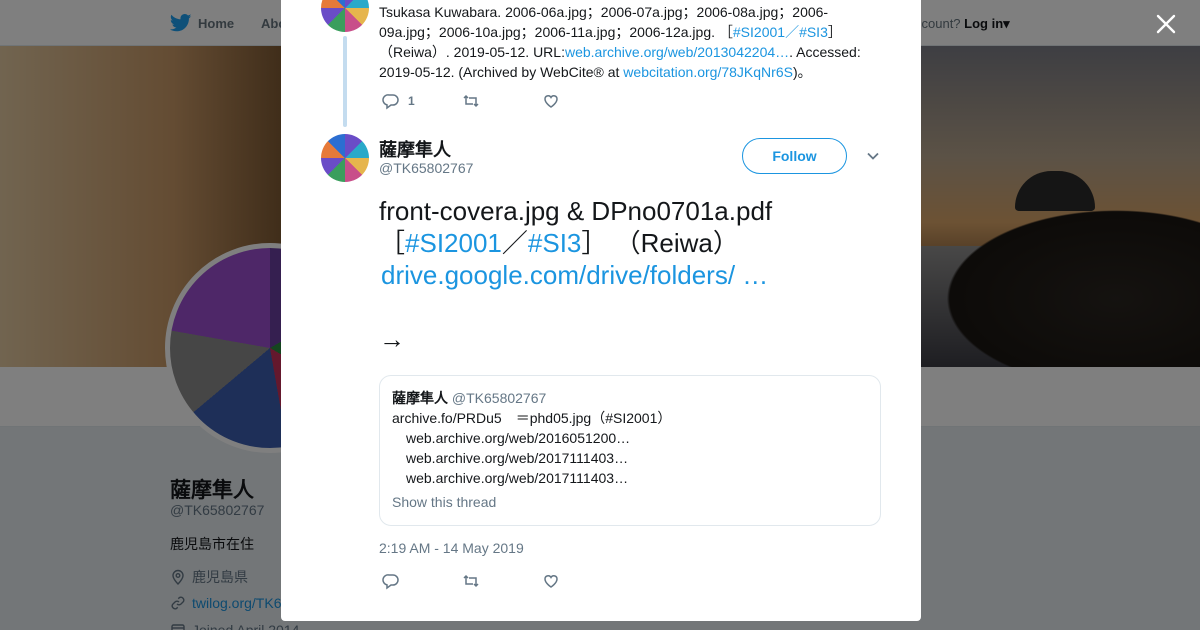  I want to click on tweet-author-avatar, so click(345, 158).